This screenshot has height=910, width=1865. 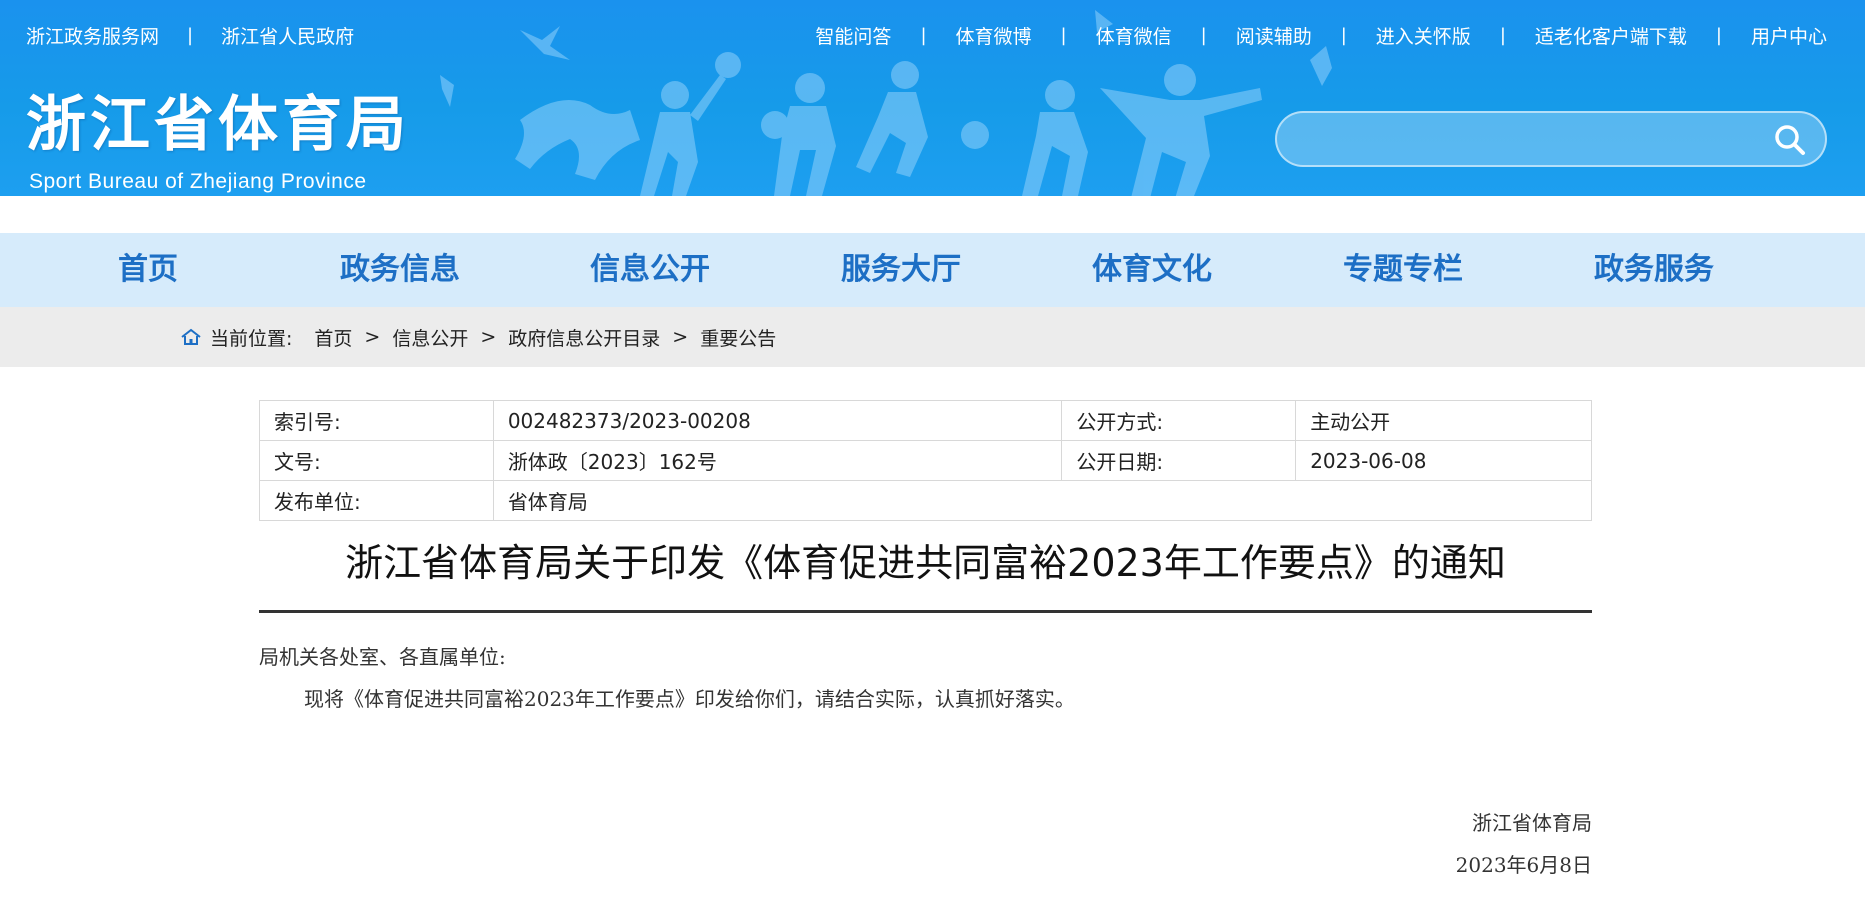 I want to click on table-row: 发布单位: 省体育局, so click(x=926, y=500).